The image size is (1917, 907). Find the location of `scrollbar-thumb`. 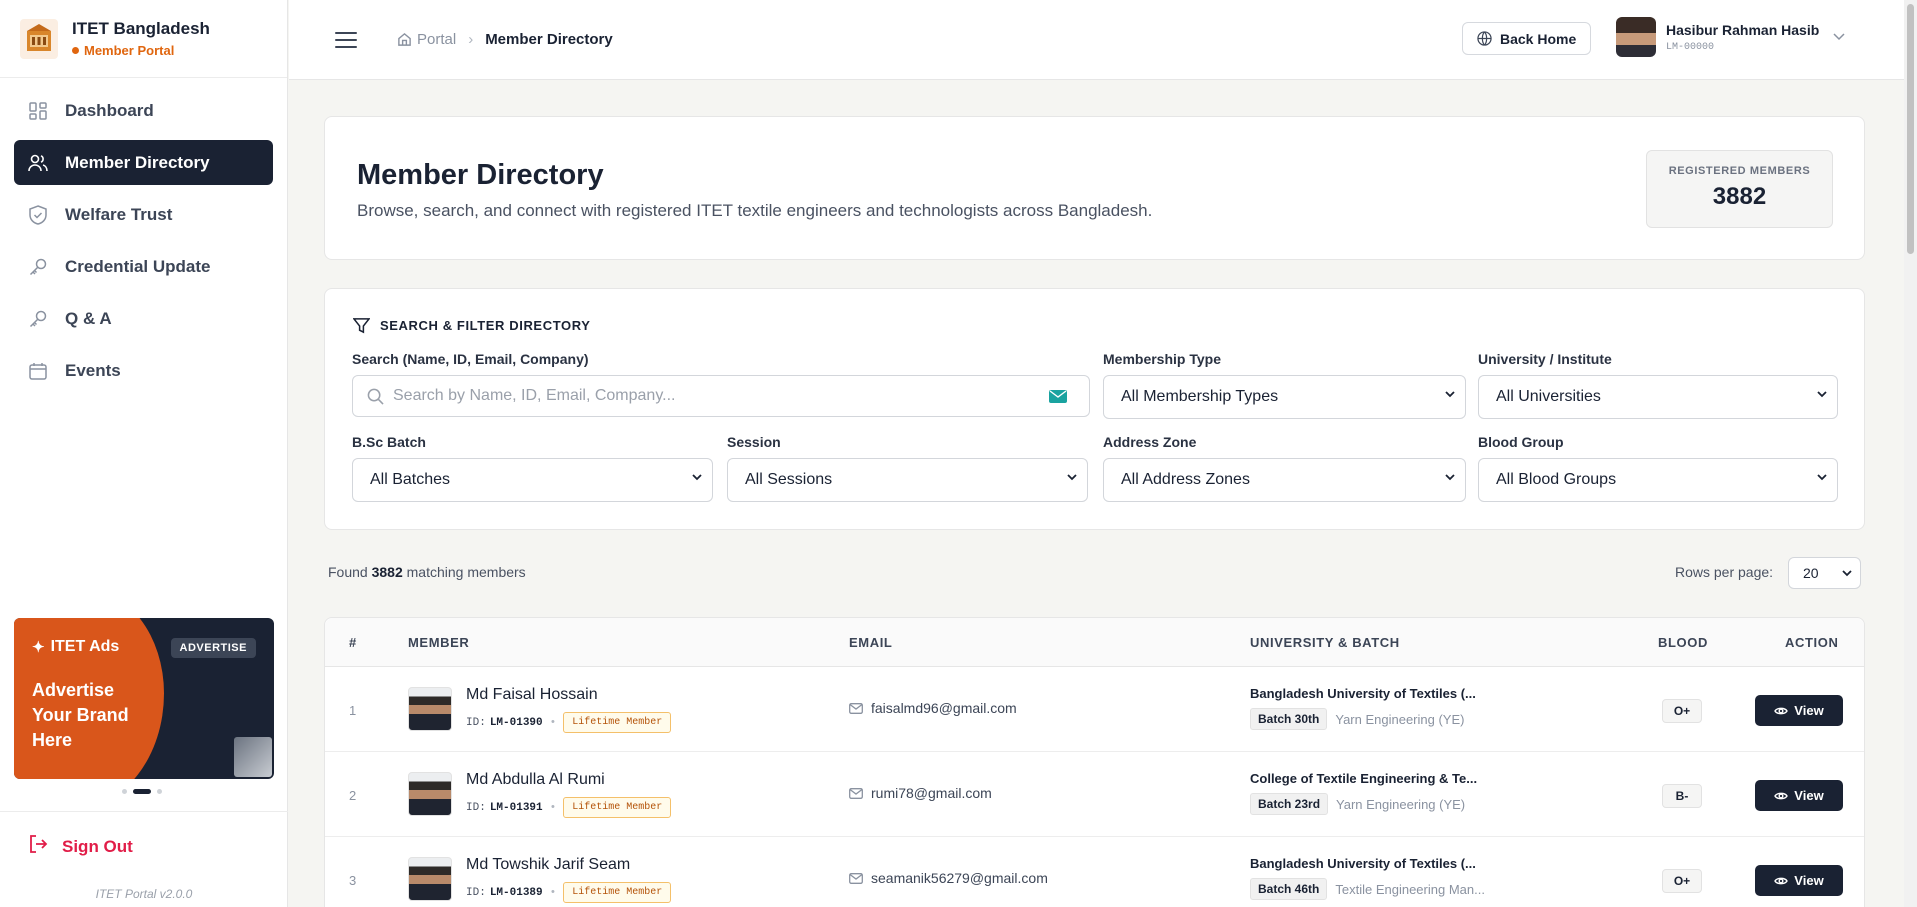

scrollbar-thumb is located at coordinates (1910, 129).